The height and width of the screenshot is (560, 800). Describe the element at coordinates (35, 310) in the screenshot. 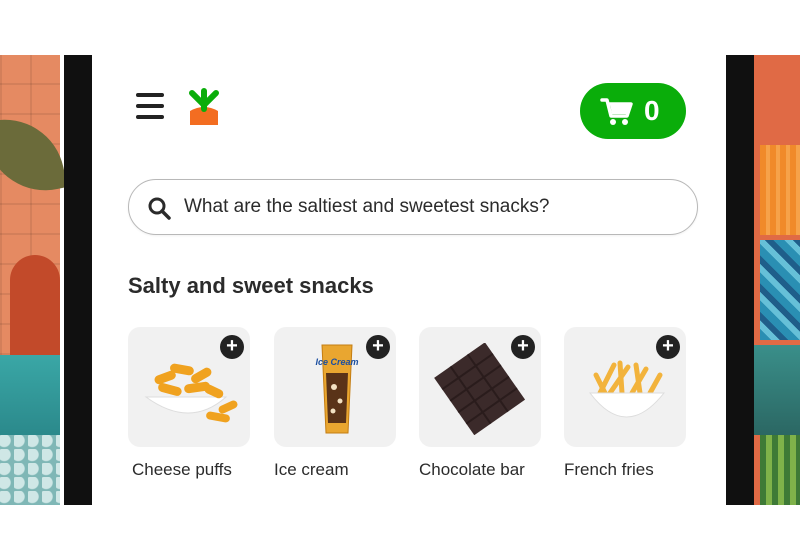

I see `wall-shadow` at that location.